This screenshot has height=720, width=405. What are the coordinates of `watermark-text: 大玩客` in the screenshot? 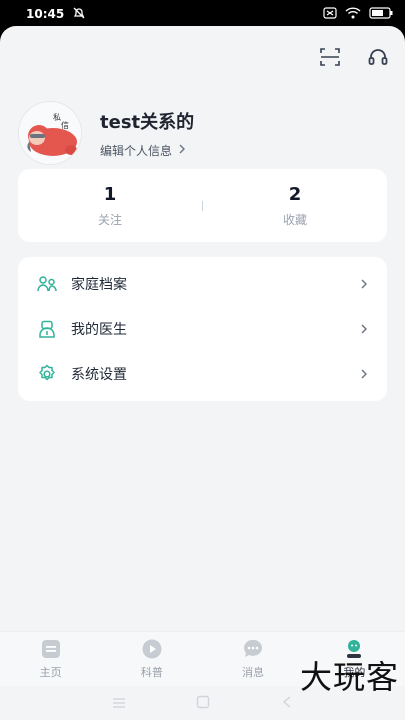 It's located at (349, 677).